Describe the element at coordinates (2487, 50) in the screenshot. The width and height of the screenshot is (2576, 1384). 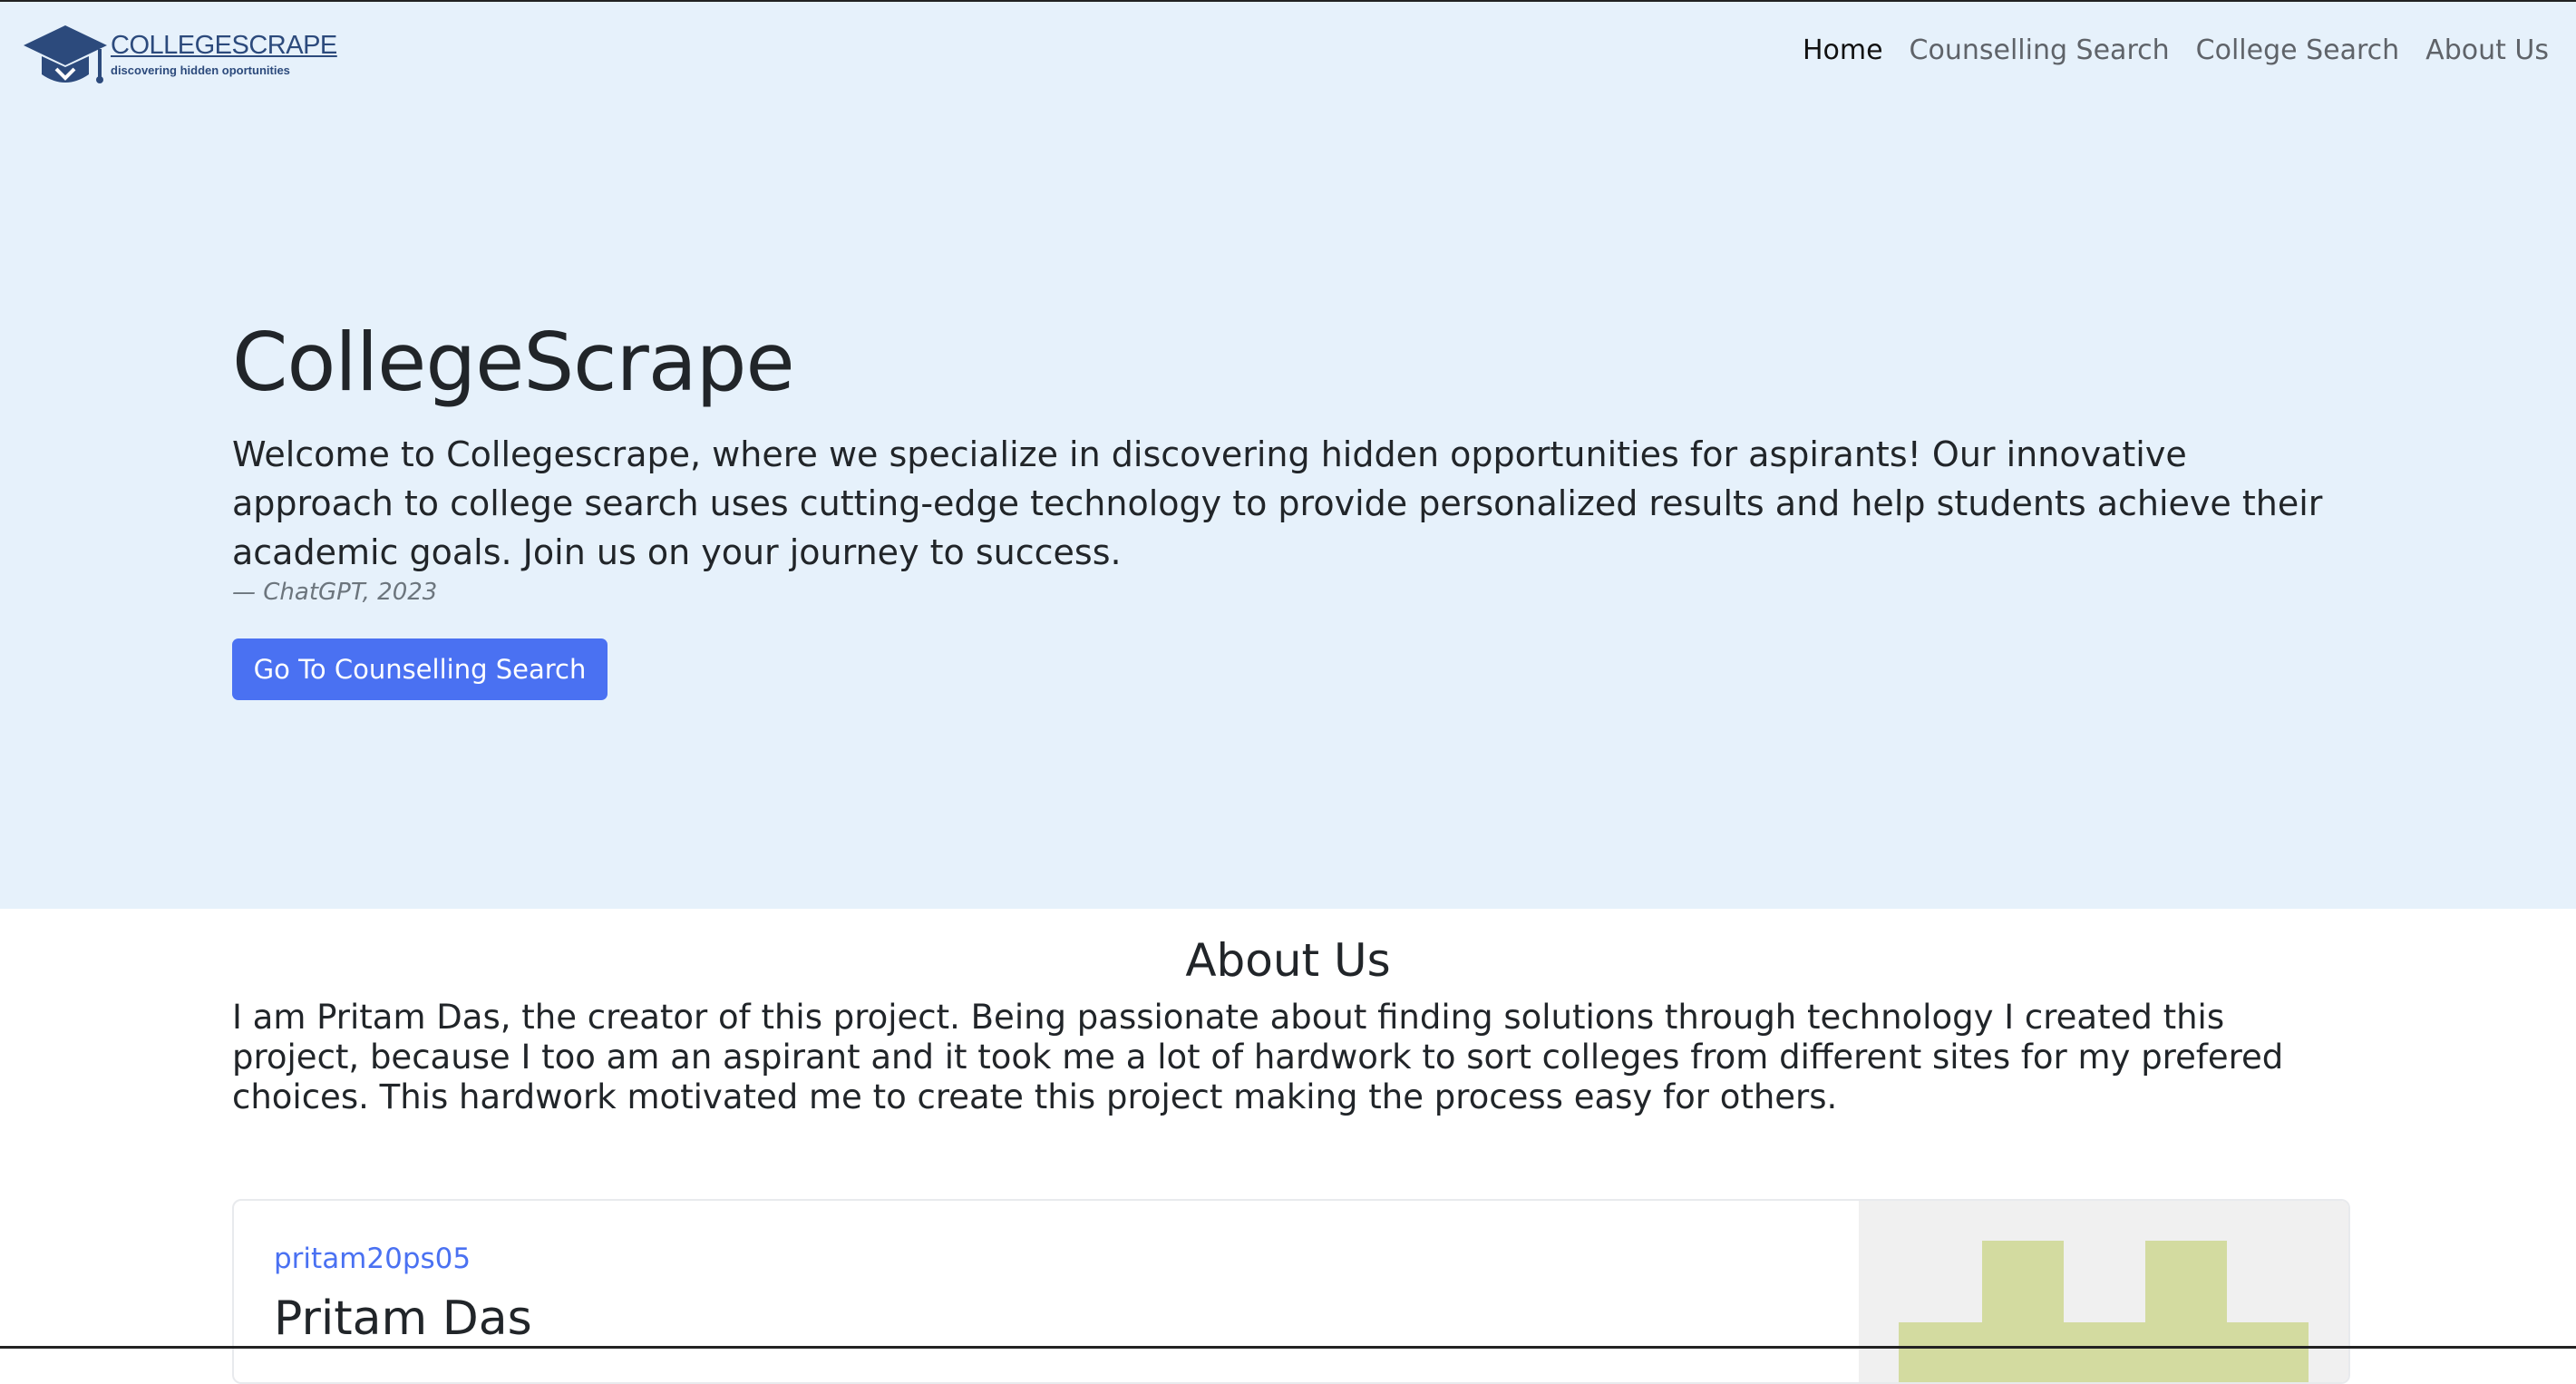
I see `nav-about-us: About Us` at that location.